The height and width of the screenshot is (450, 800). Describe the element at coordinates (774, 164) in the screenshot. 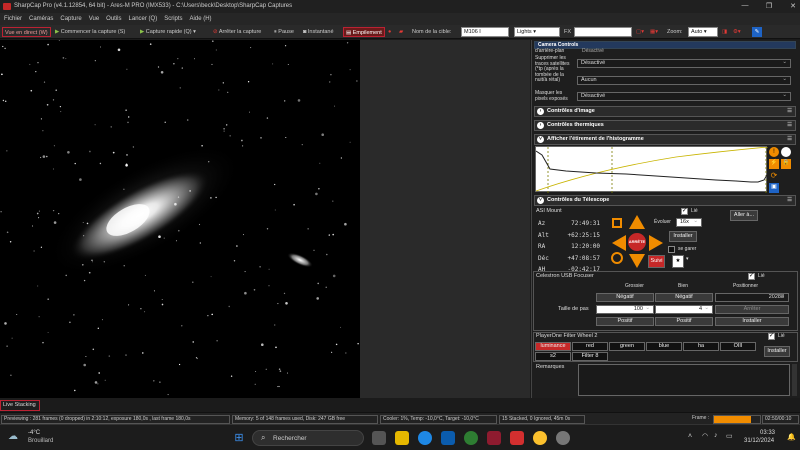

I see `auto-stretch-icon: ⚡` at that location.